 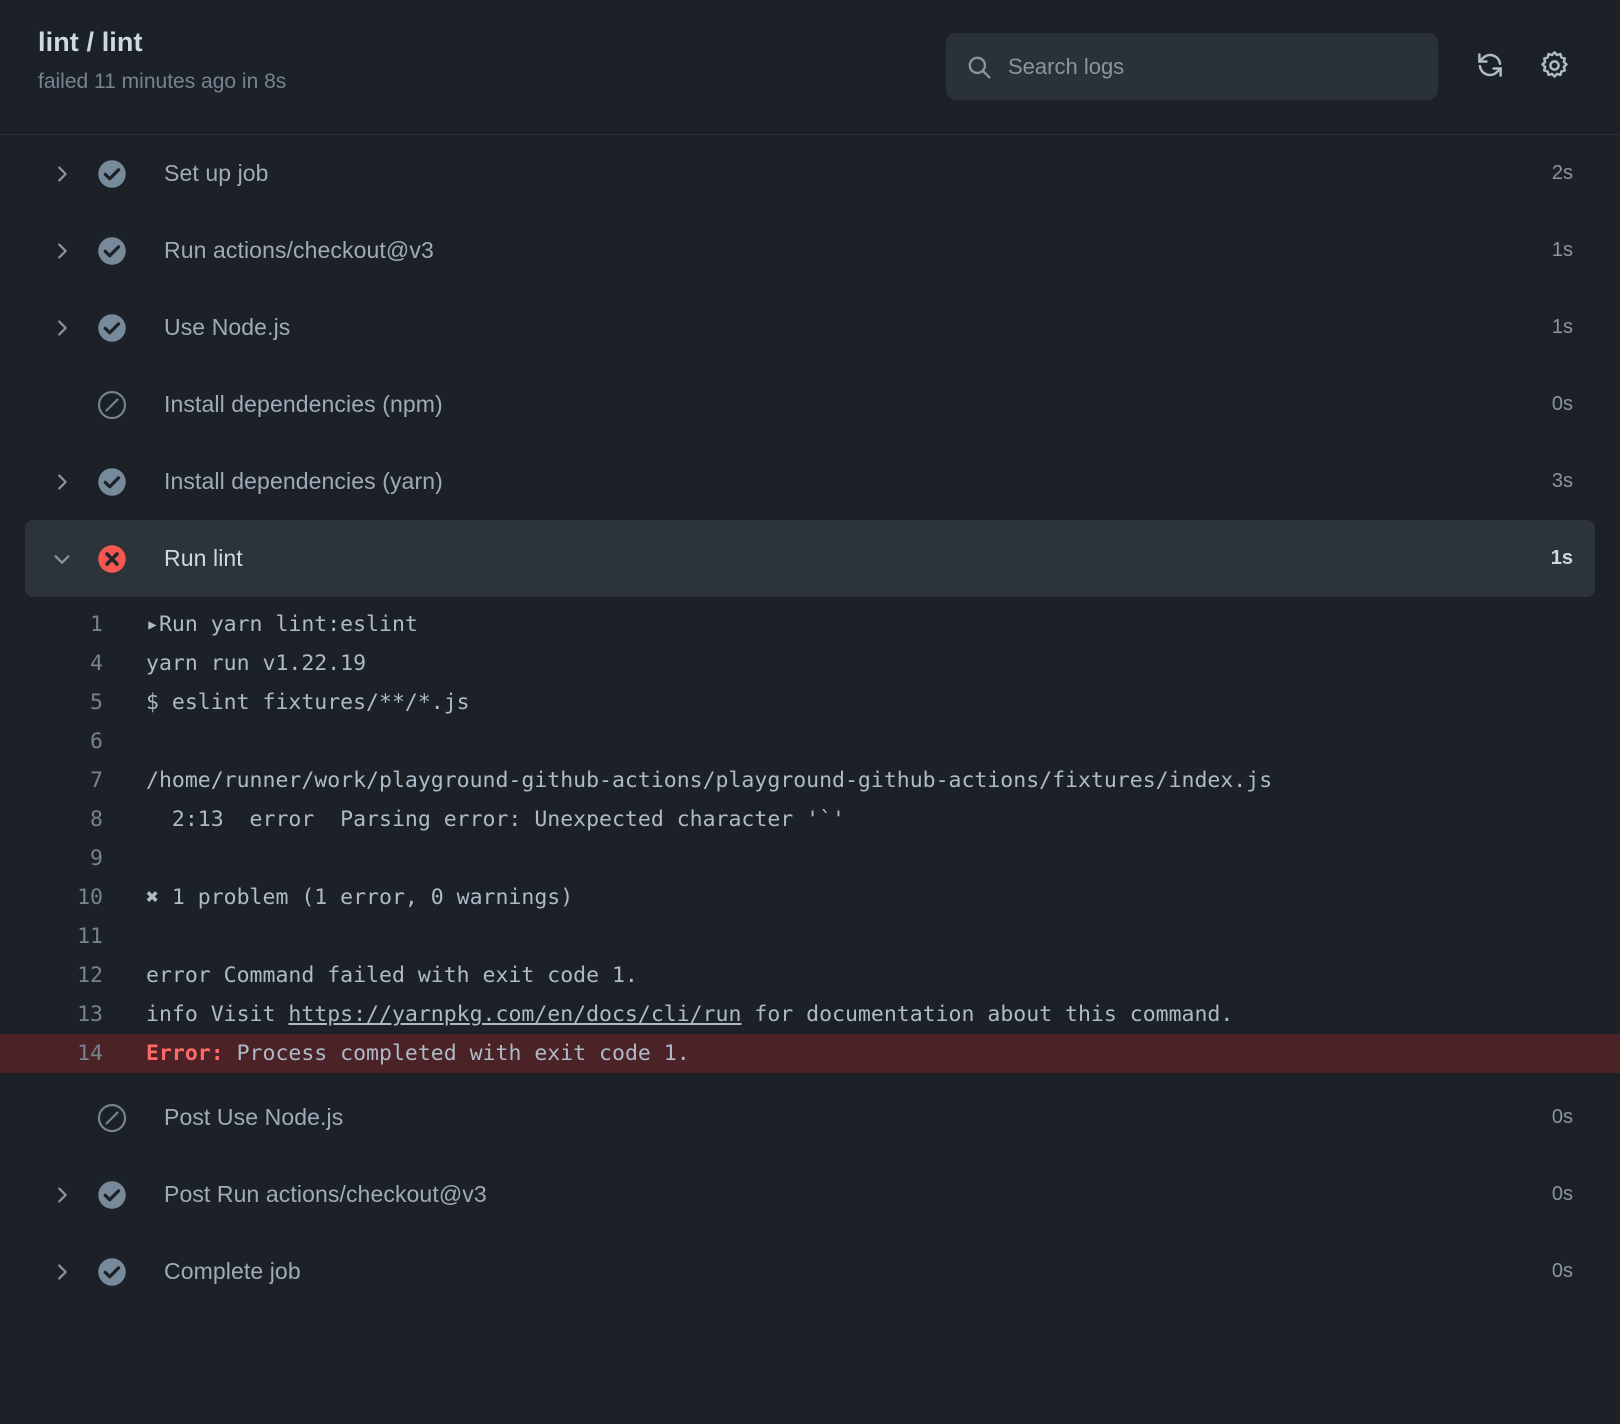 What do you see at coordinates (810, 1117) in the screenshot?
I see `step-row: Post Use Node.js 0s` at bounding box center [810, 1117].